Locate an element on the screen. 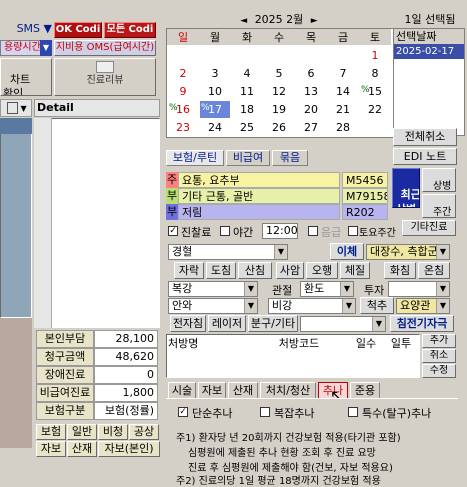 The image size is (467, 487). treatment-review-button: 진료리뷰 is located at coordinates (105, 77).